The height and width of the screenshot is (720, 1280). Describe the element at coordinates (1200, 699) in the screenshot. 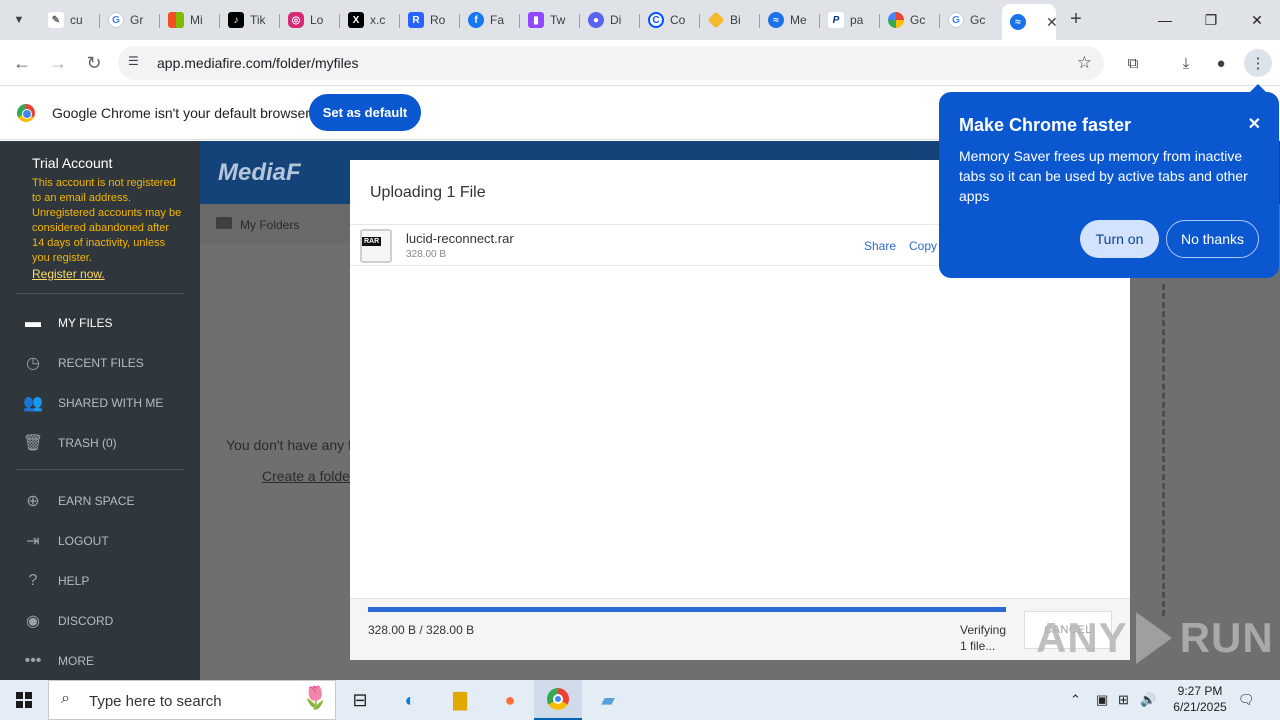

I see `taskbar-clock: 9:27 PM 6/21/2025` at that location.